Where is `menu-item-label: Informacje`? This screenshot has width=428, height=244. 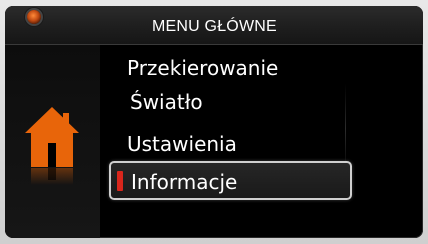 menu-item-label: Informacje is located at coordinates (184, 182).